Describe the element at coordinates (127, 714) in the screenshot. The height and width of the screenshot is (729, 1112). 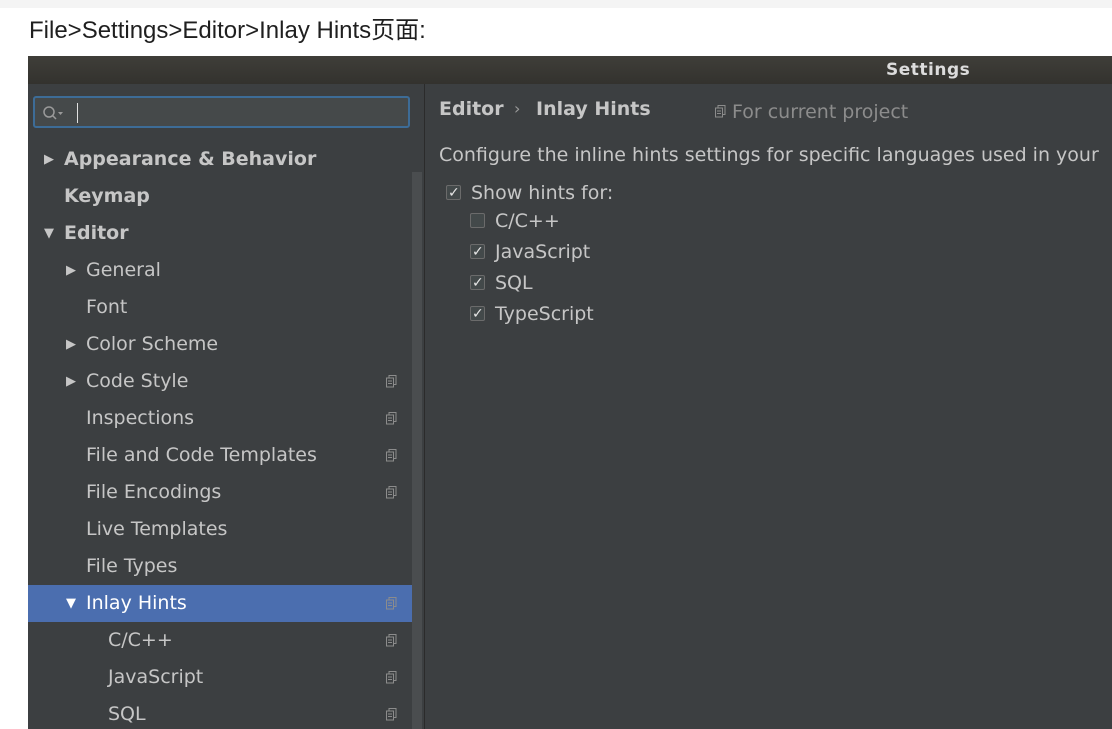
I see `sidebar-item-label: SQL` at that location.